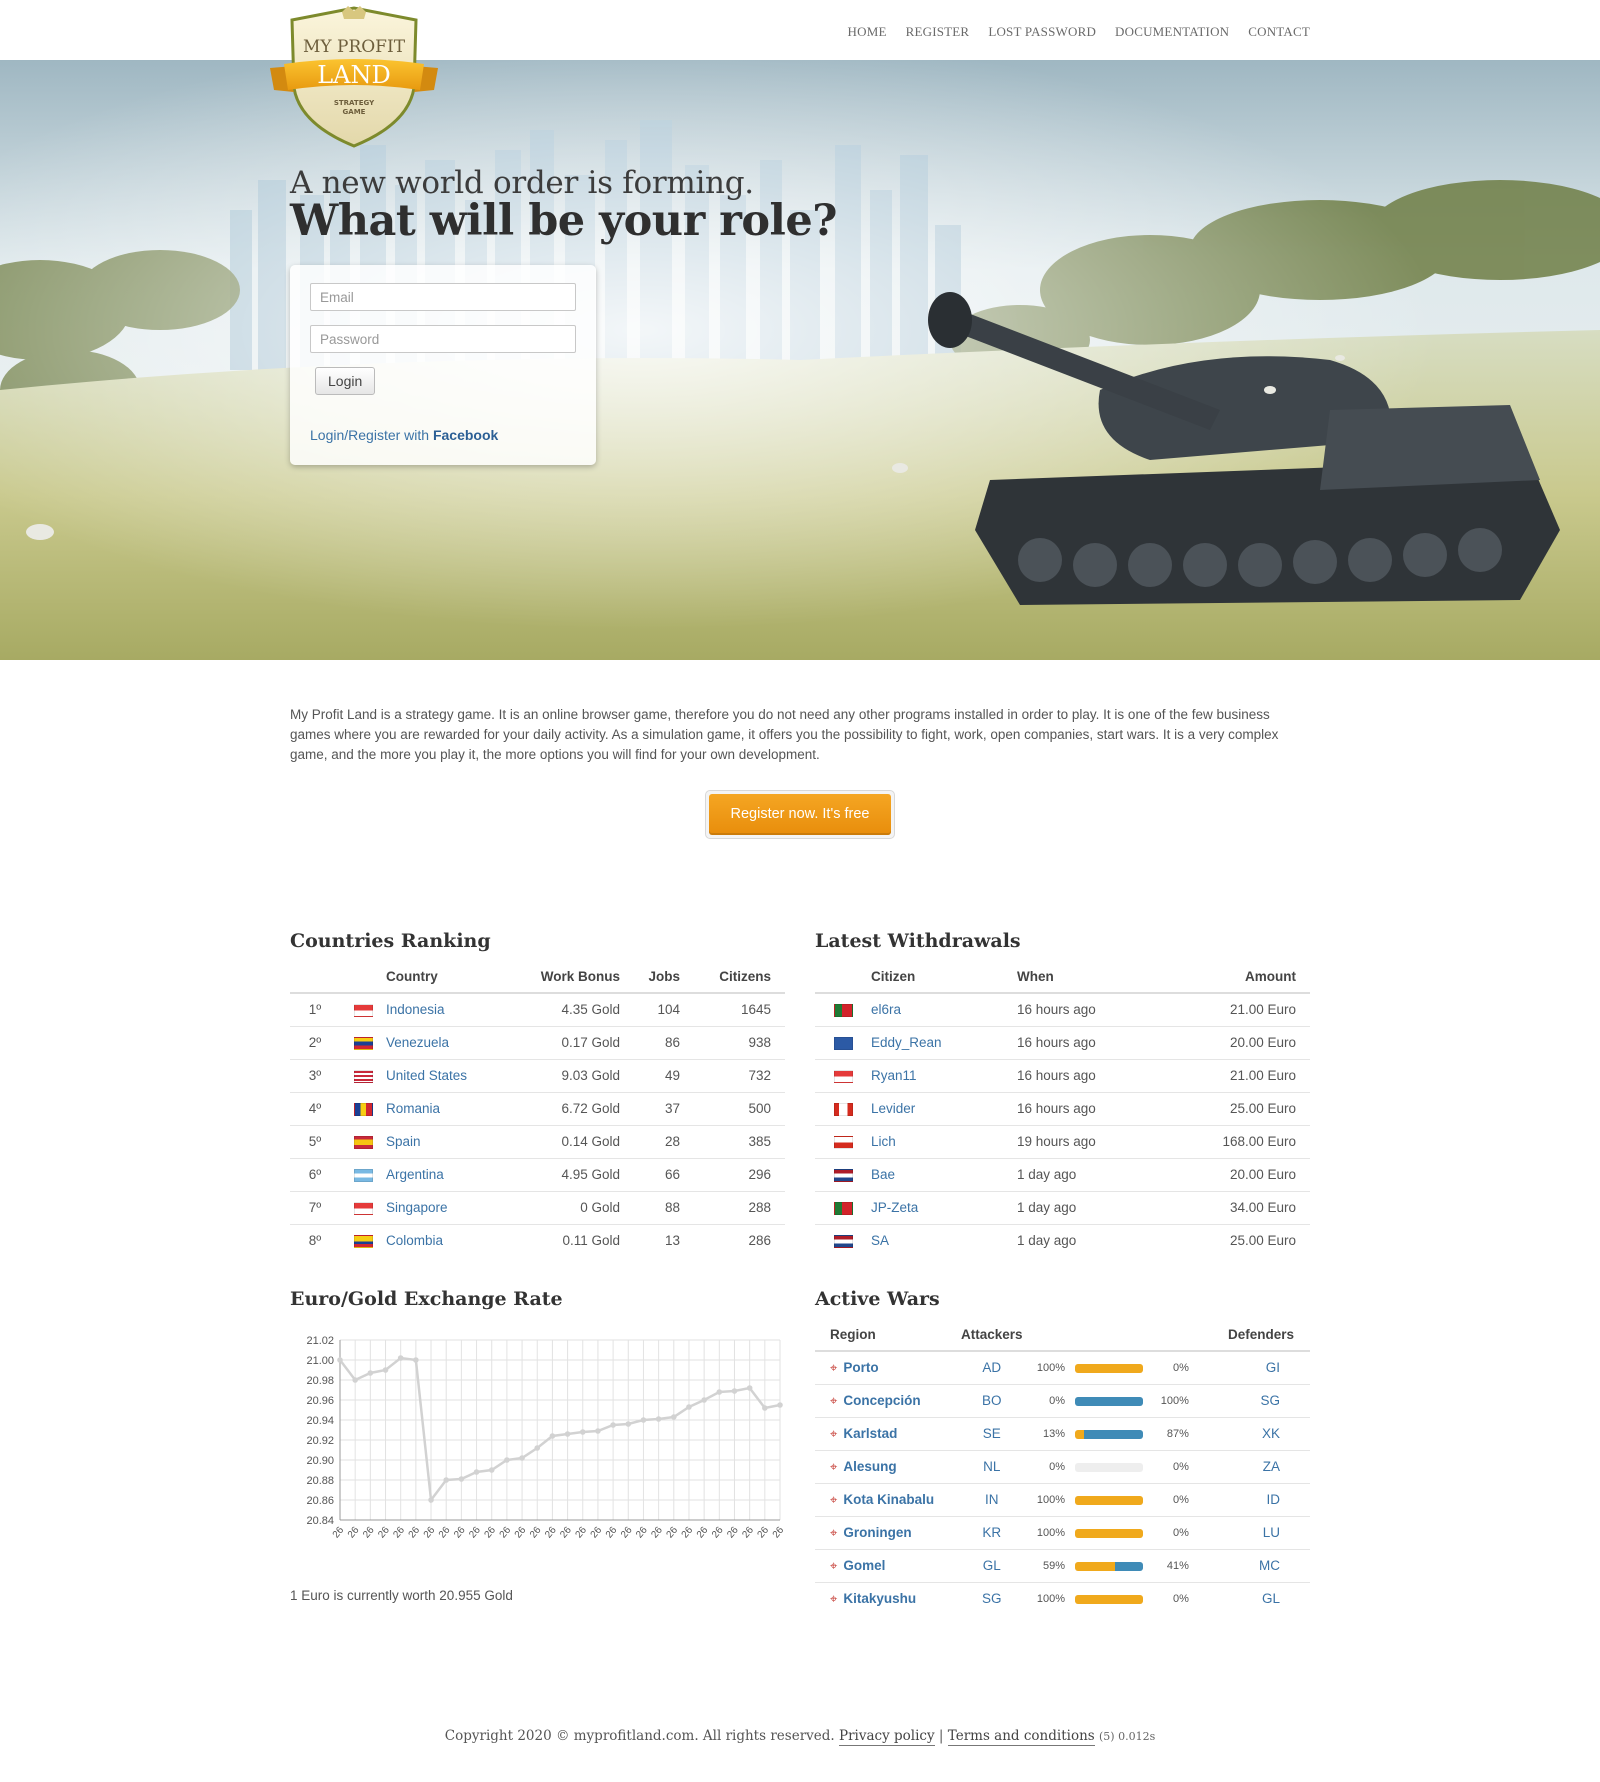 The height and width of the screenshot is (1782, 1600). Describe the element at coordinates (354, 80) in the screenshot. I see `site-logo: MY PROFIT LAND STRATEGY GAME` at that location.